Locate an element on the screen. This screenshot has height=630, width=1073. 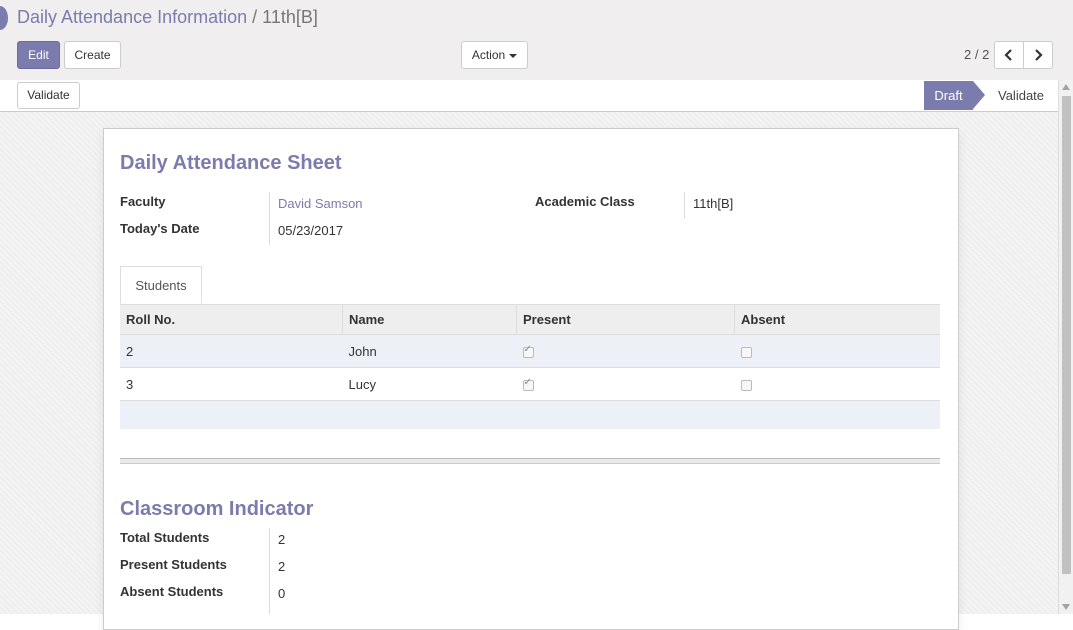
action-dropdown: Action is located at coordinates (494, 55).